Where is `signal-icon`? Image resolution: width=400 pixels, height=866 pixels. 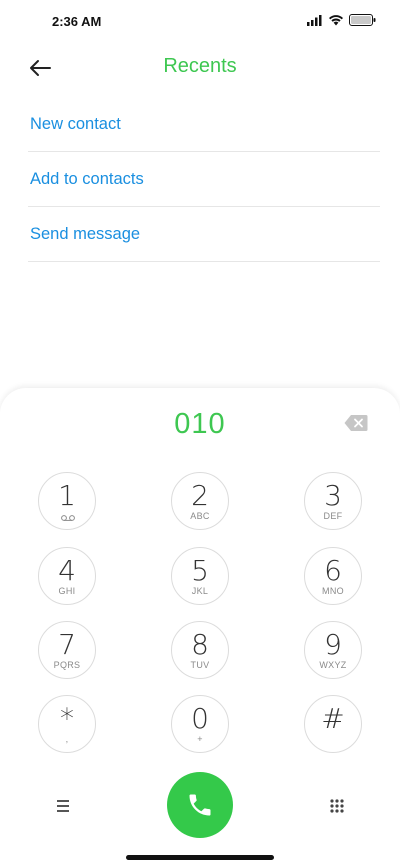 signal-icon is located at coordinates (314, 20).